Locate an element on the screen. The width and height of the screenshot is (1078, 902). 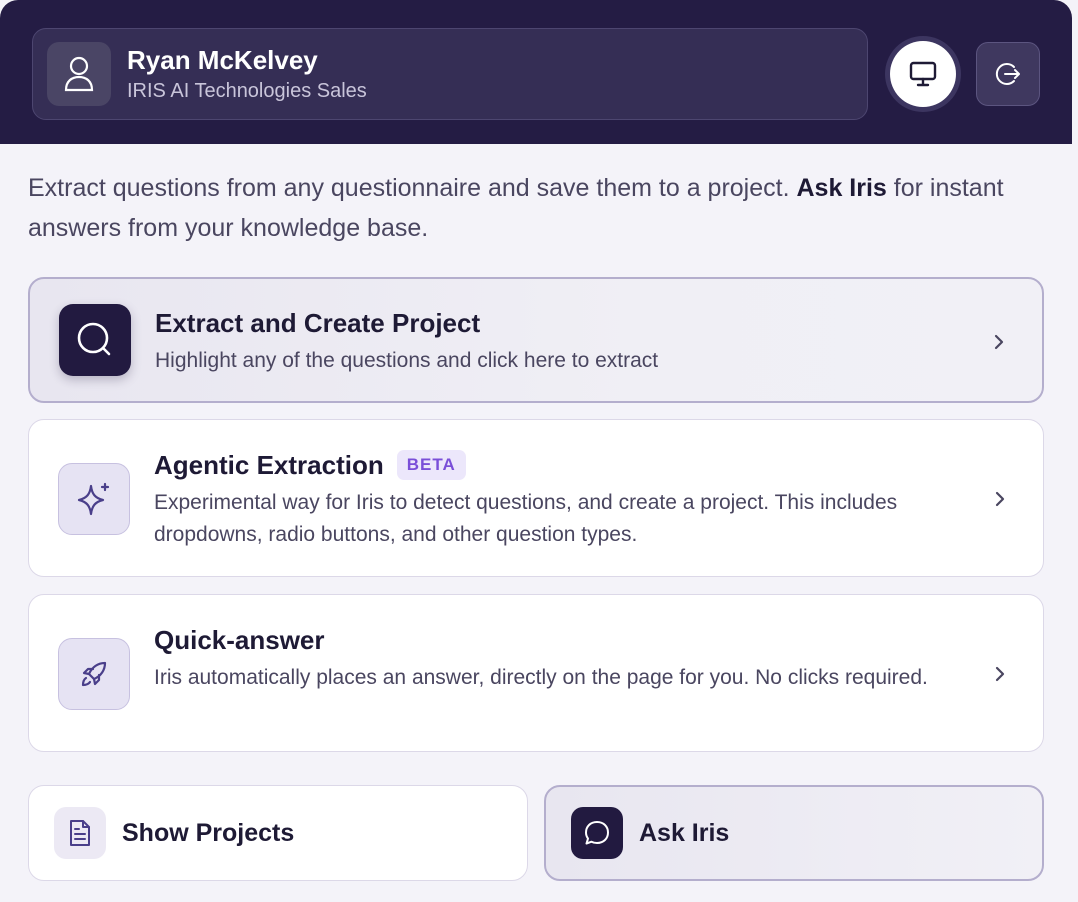
show-projects-label: Show Projects is located at coordinates (208, 832).